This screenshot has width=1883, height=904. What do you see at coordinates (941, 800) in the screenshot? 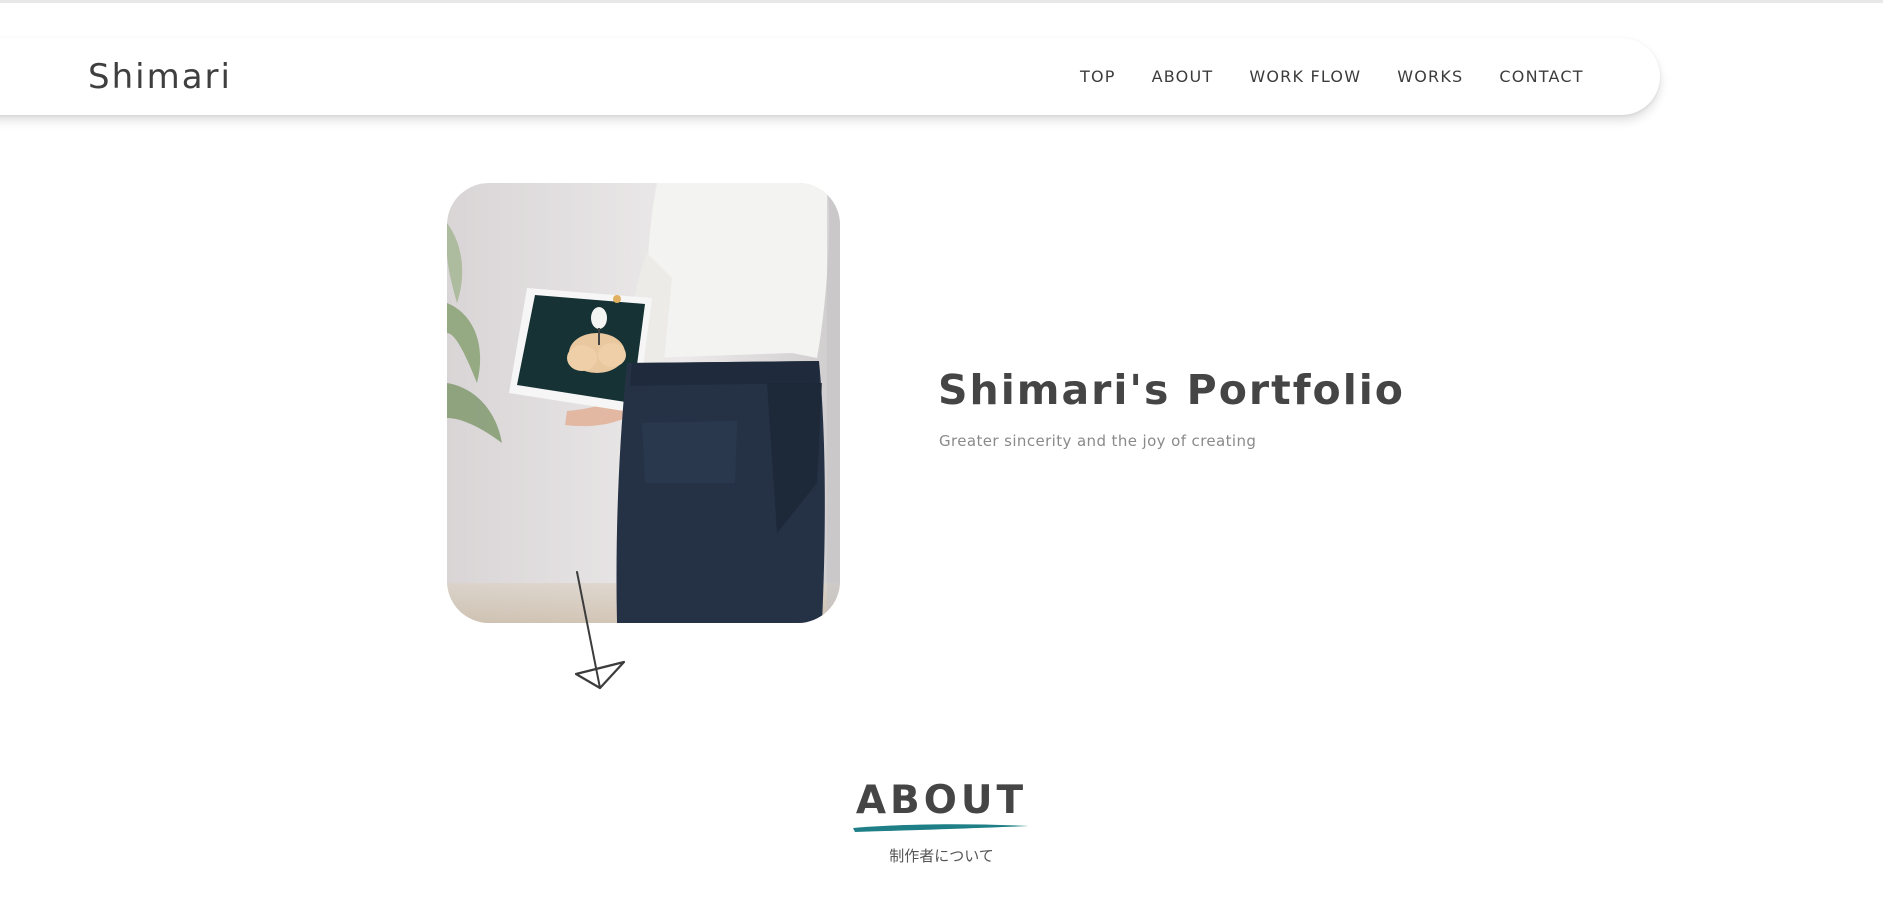
I see `about-heading: ABOUT` at bounding box center [941, 800].